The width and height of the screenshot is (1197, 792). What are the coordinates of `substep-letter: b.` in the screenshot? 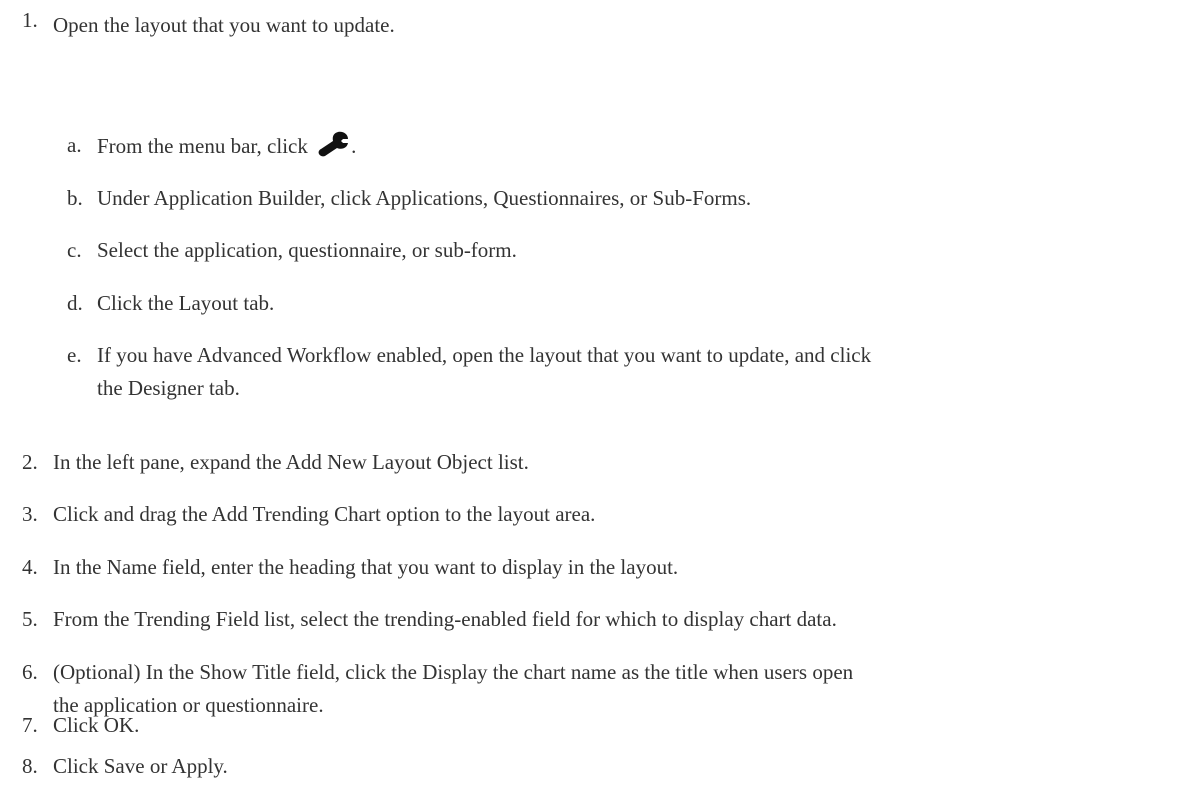 It's located at (75, 198).